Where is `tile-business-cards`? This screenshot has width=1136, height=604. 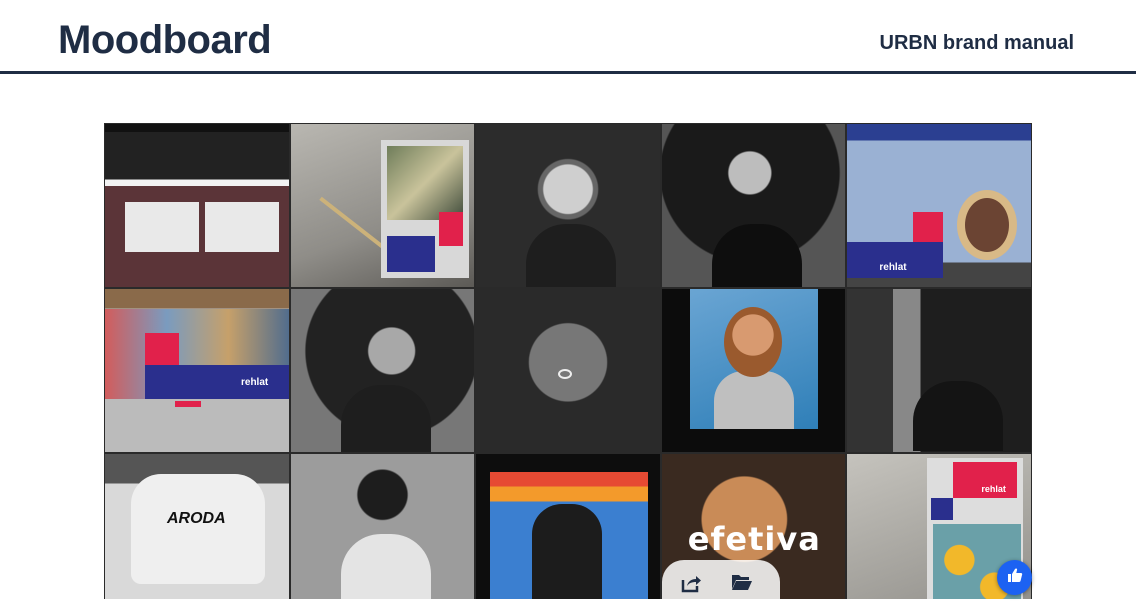 tile-business-cards is located at coordinates (197, 205).